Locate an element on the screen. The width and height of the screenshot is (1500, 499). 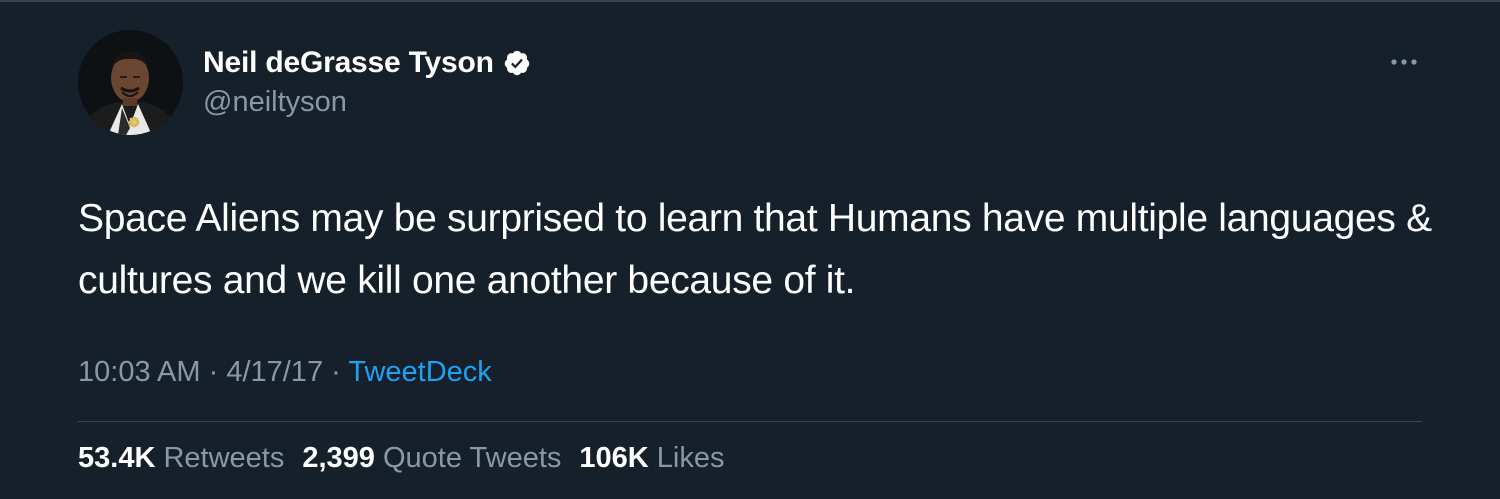
retweets-label: Retweets is located at coordinates (224, 458).